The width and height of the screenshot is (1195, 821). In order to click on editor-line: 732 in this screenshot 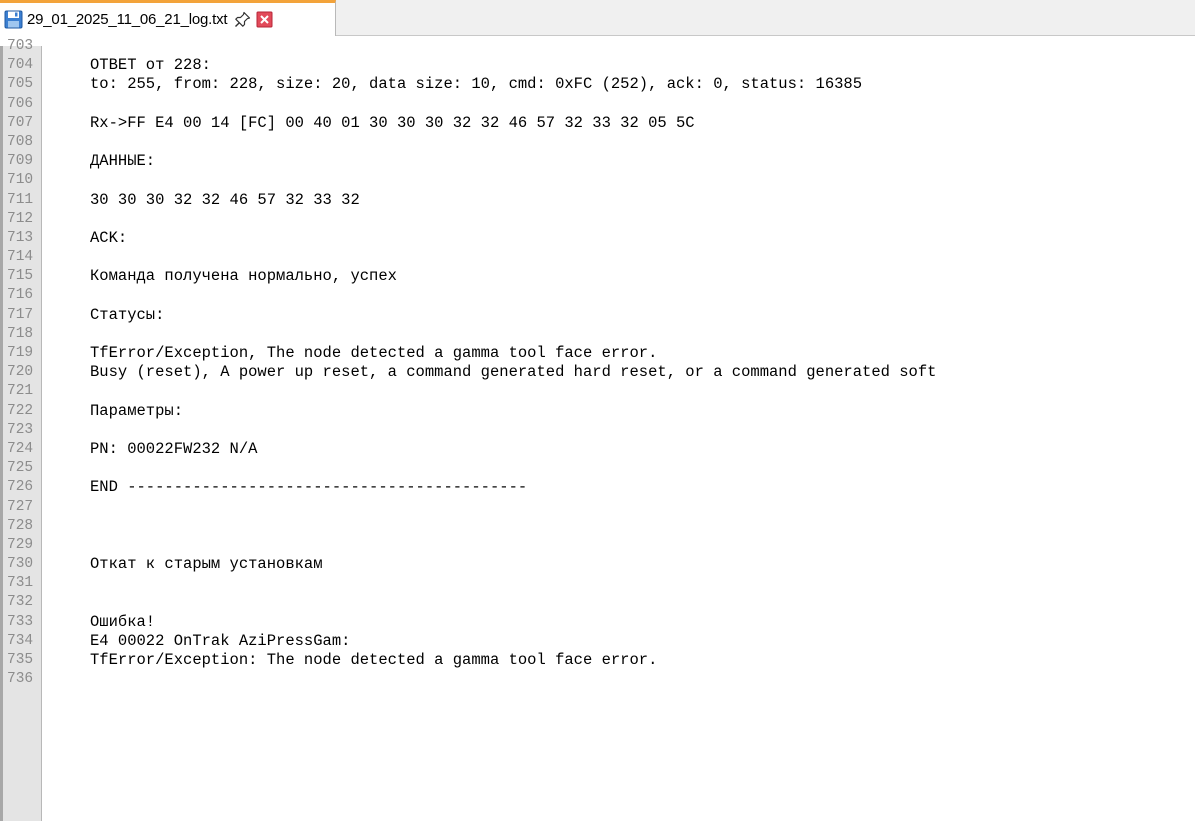, I will do `click(597, 602)`.